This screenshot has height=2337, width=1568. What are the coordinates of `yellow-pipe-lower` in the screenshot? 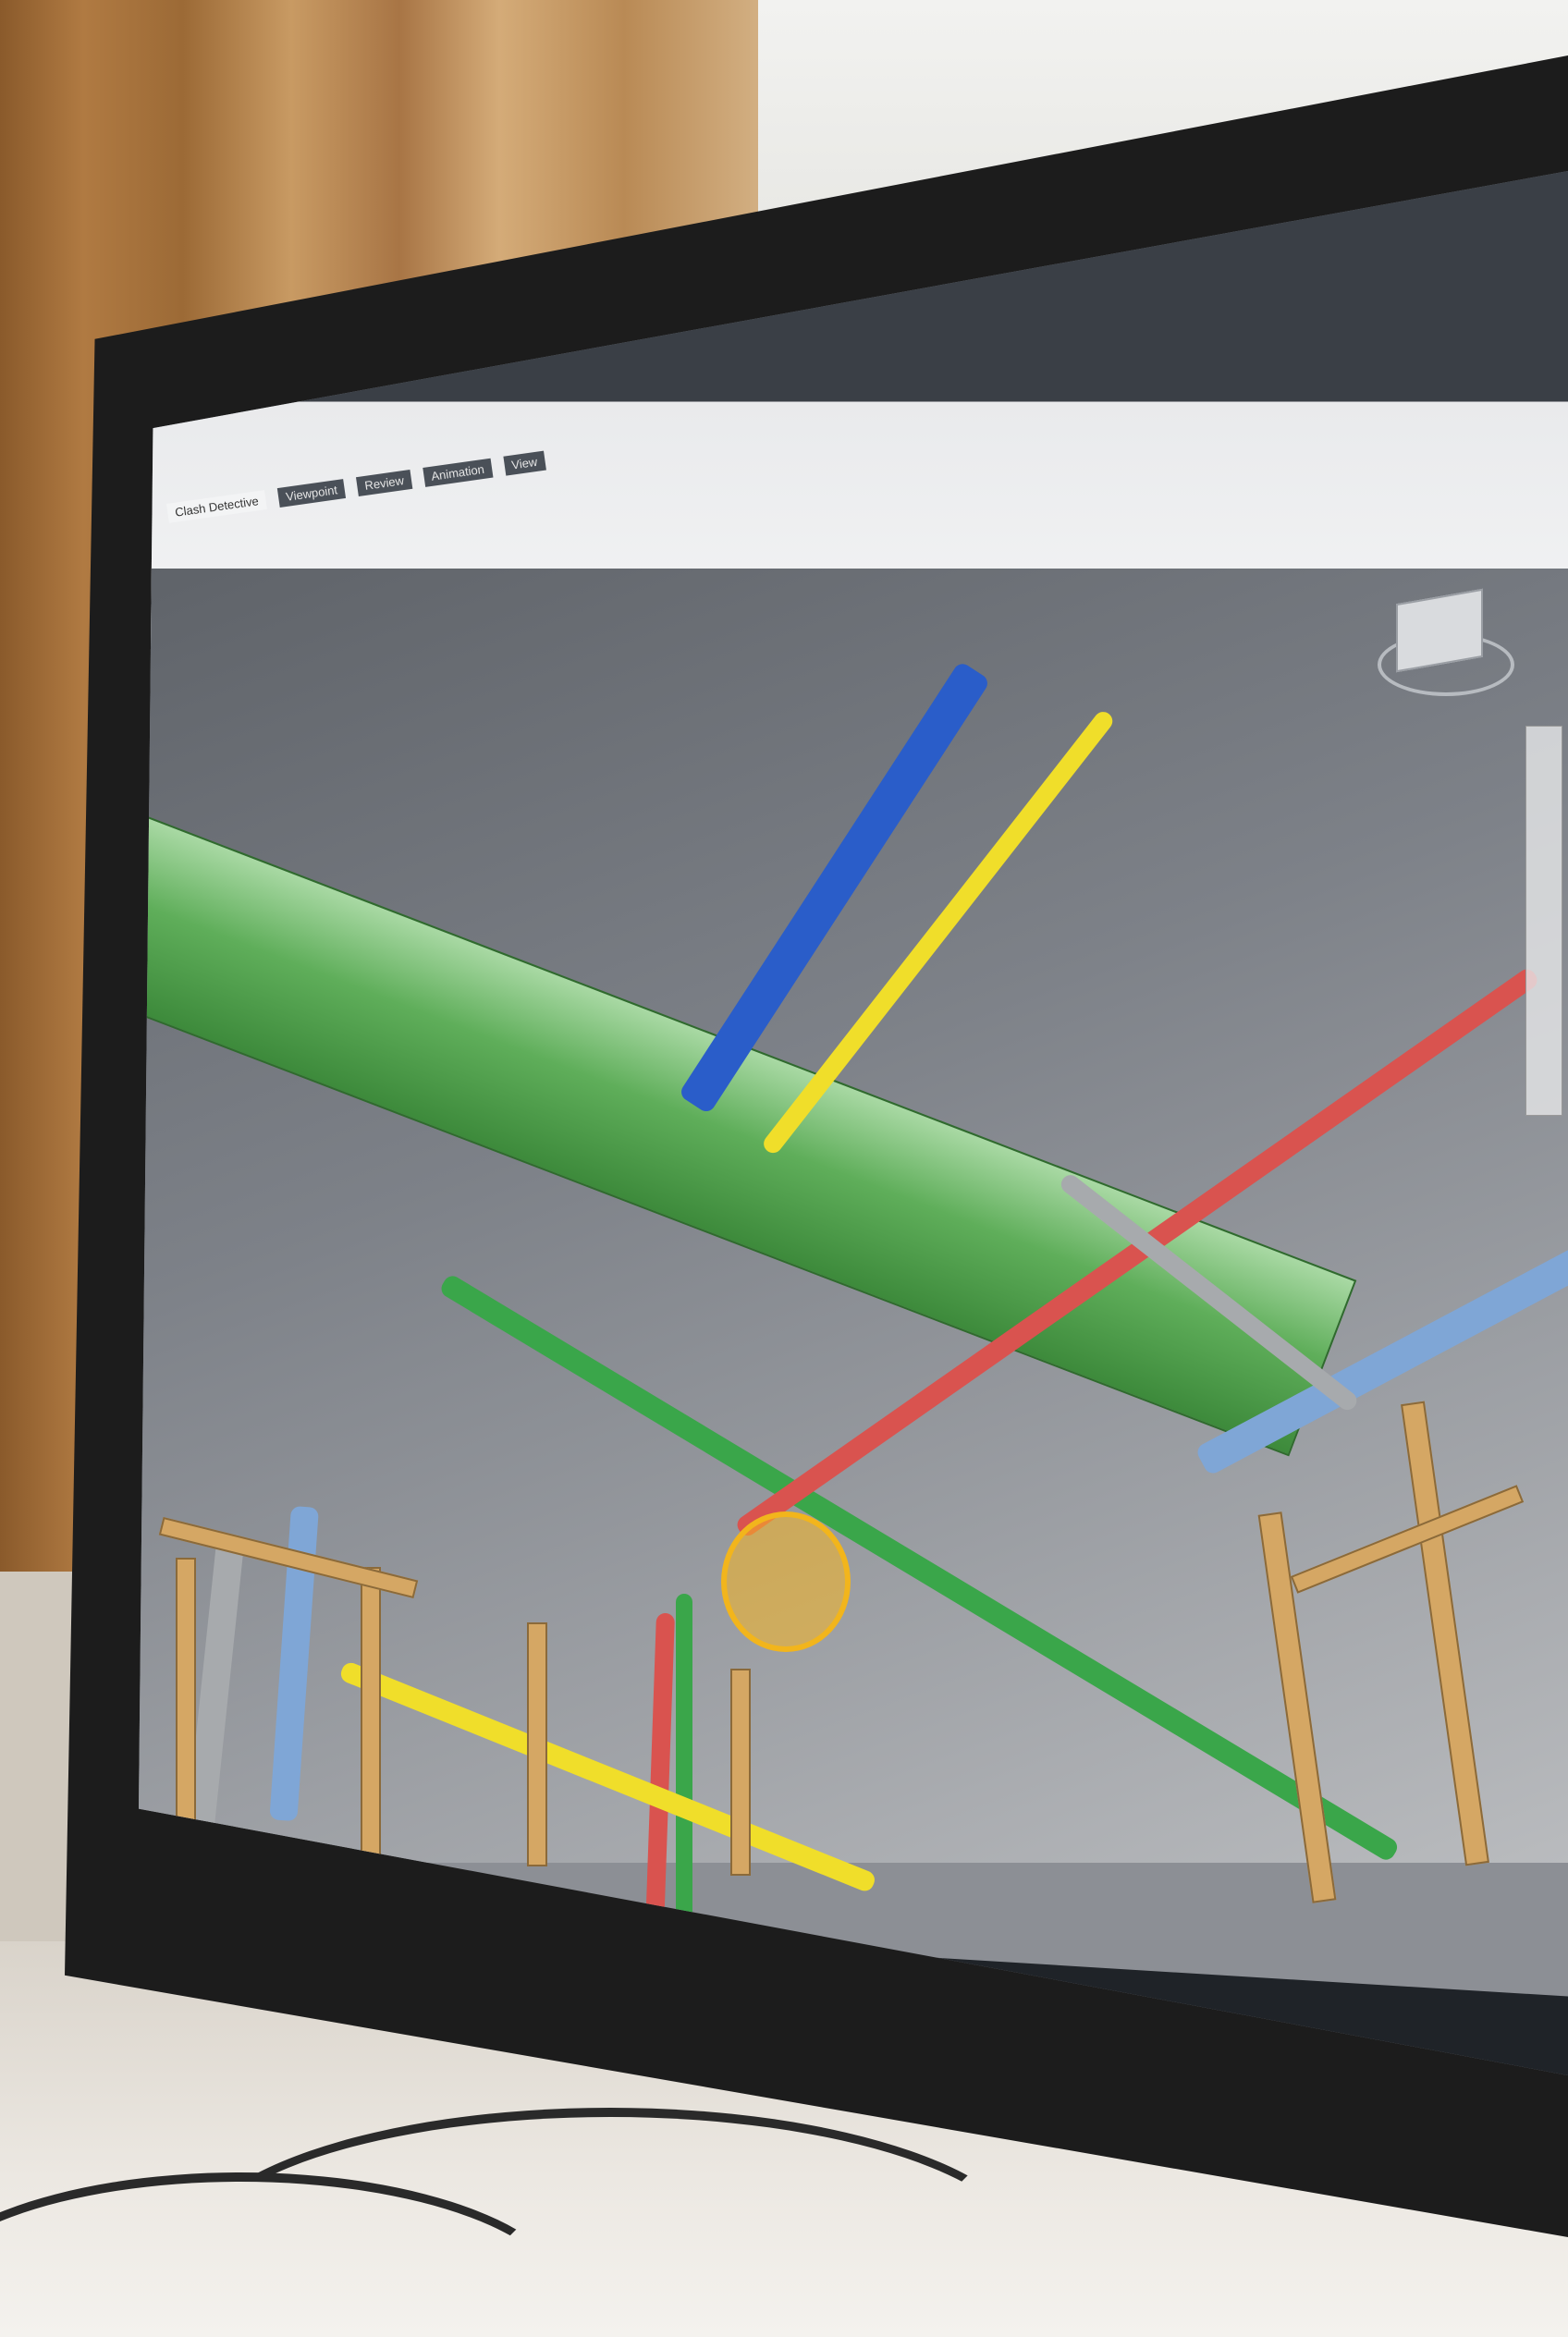 It's located at (607, 1776).